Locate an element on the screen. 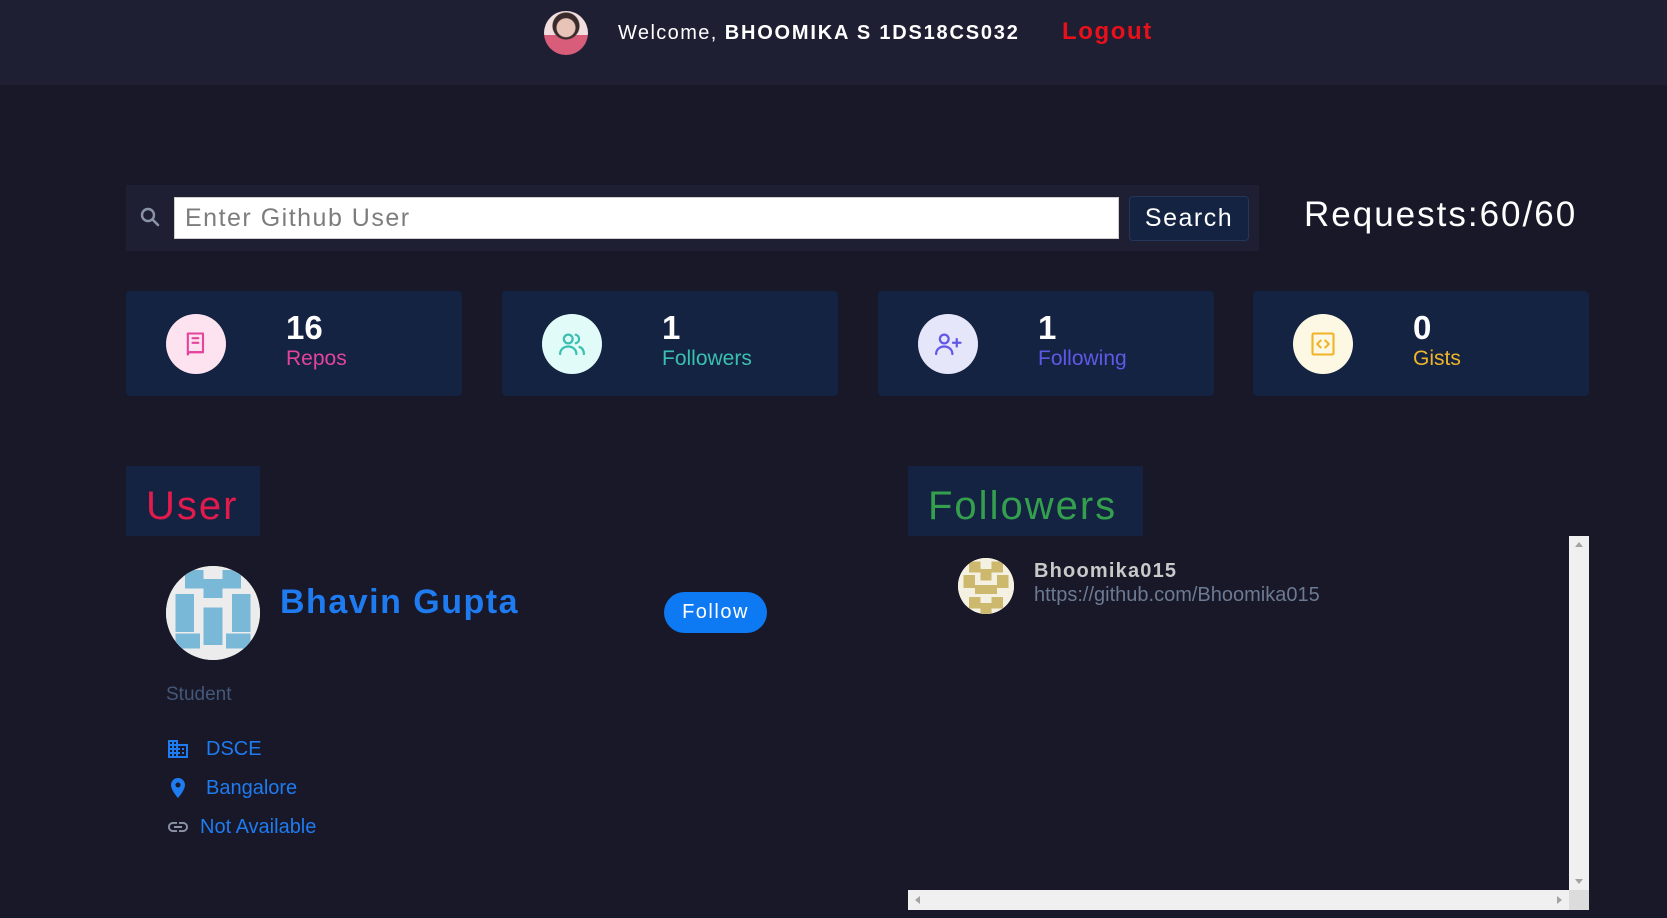 The image size is (1667, 918). scroll-up-arrow-icon is located at coordinates (1579, 544).